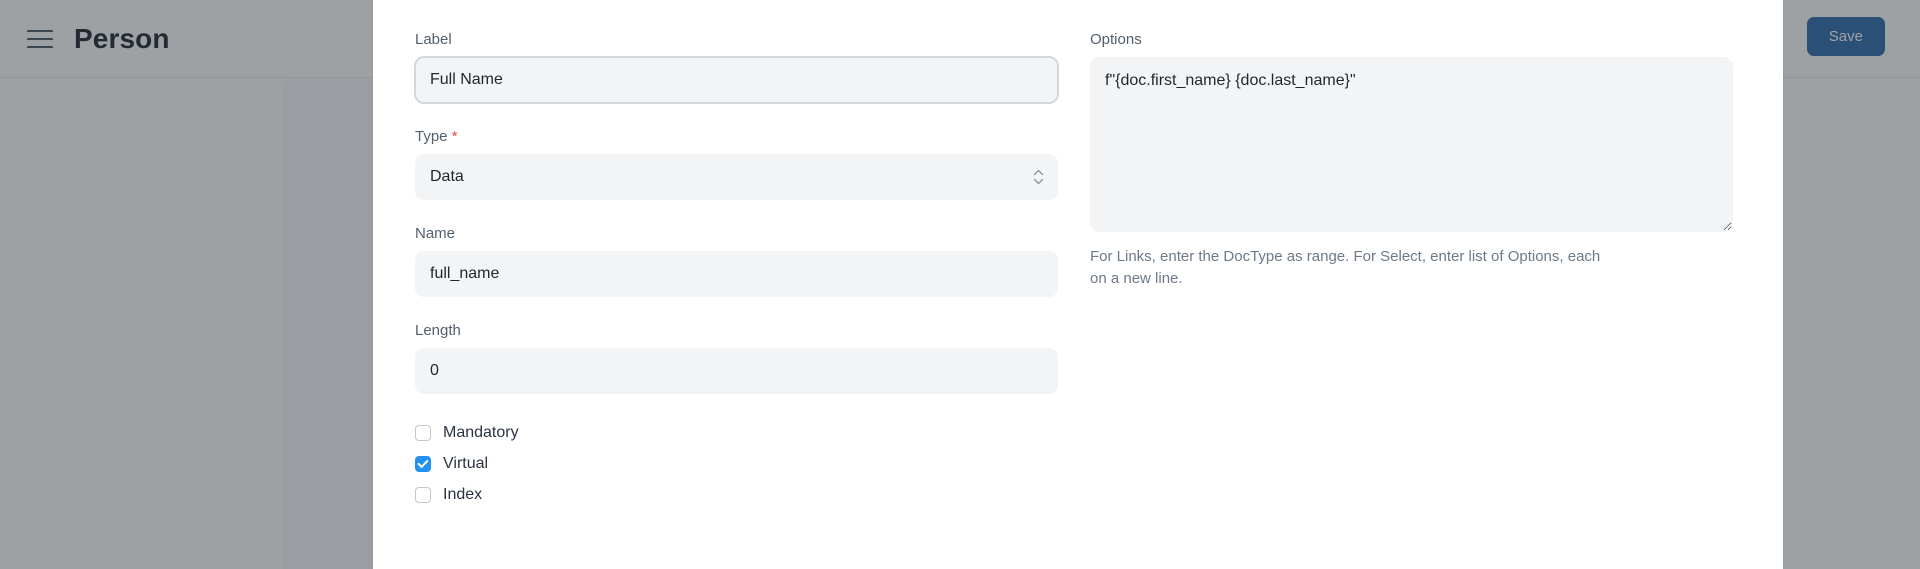 Image resolution: width=1920 pixels, height=569 pixels. Describe the element at coordinates (1116, 39) in the screenshot. I see `options-field-label: Options` at that location.